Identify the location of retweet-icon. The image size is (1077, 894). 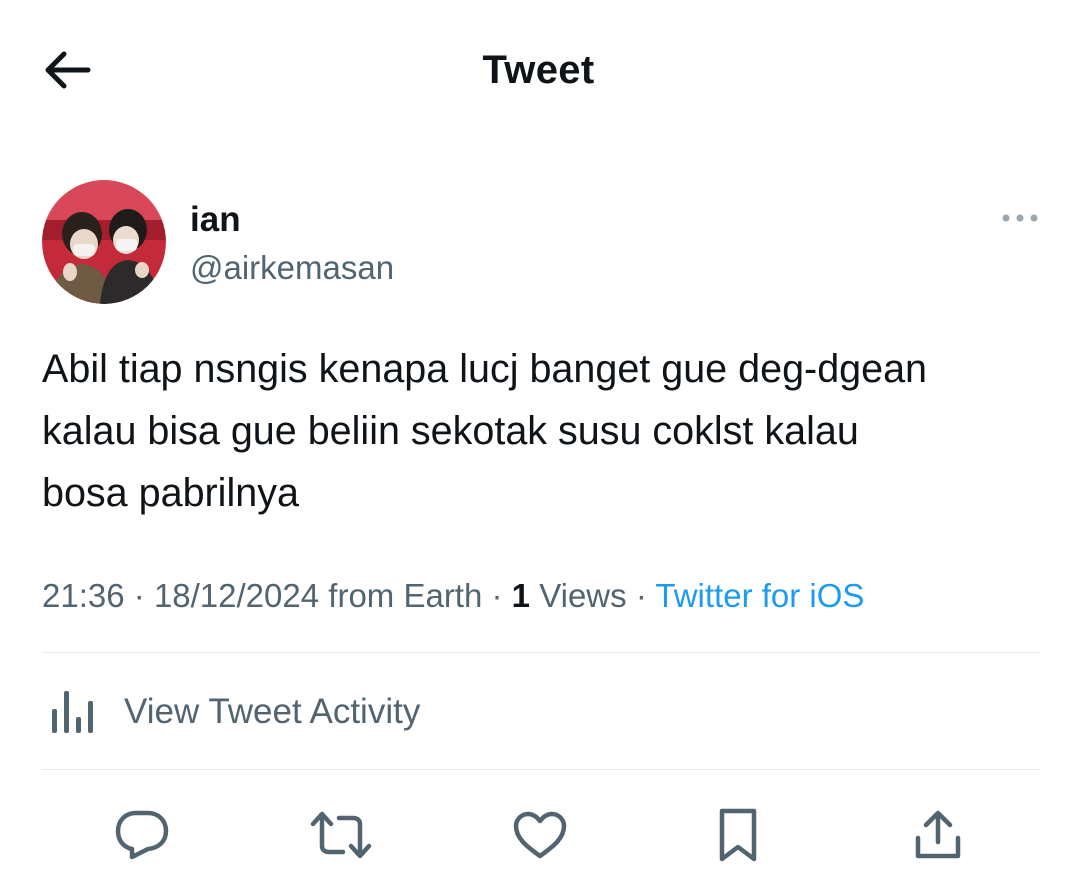
(341, 835).